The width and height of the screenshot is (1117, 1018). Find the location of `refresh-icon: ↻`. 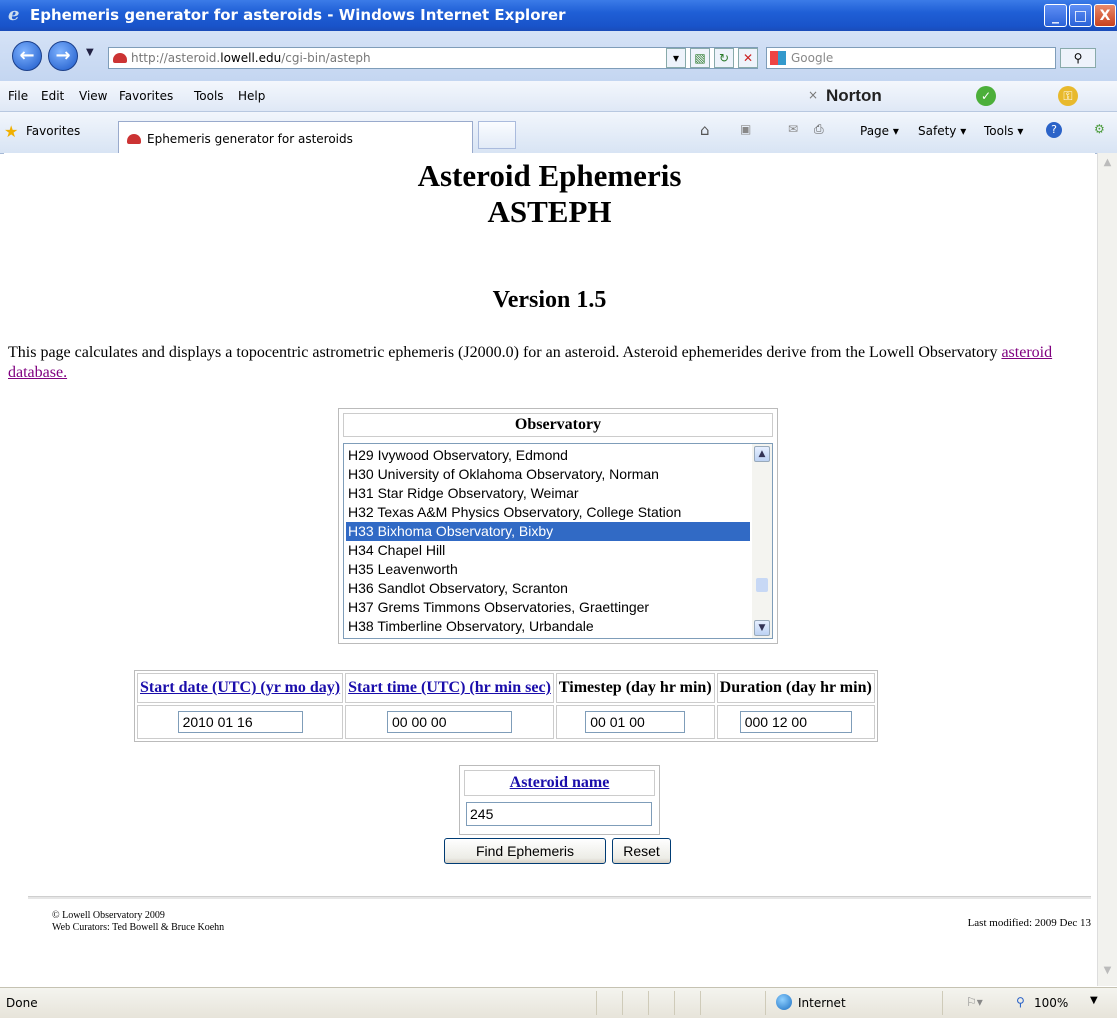

refresh-icon: ↻ is located at coordinates (724, 58).